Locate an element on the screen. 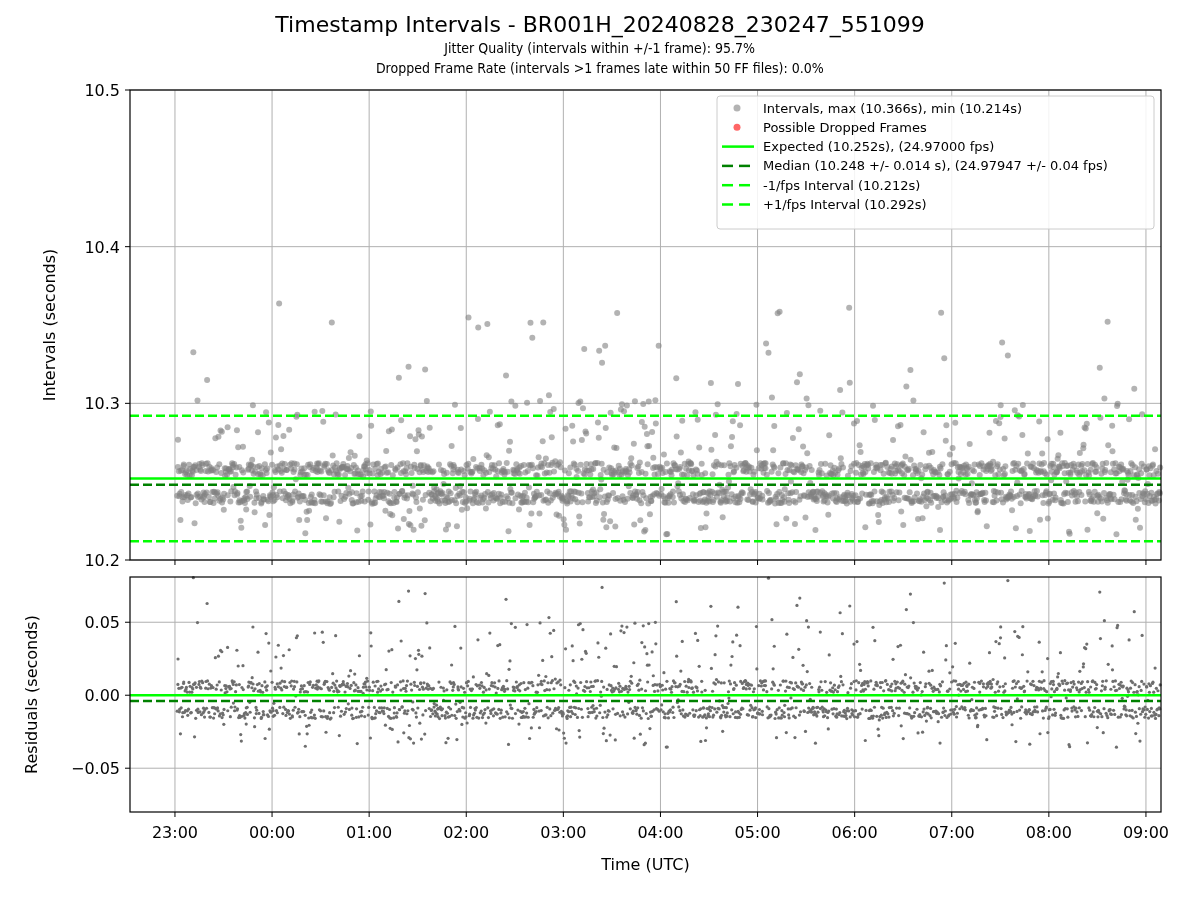  axis-label: Intervals (seconds) is located at coordinates (49, 325).